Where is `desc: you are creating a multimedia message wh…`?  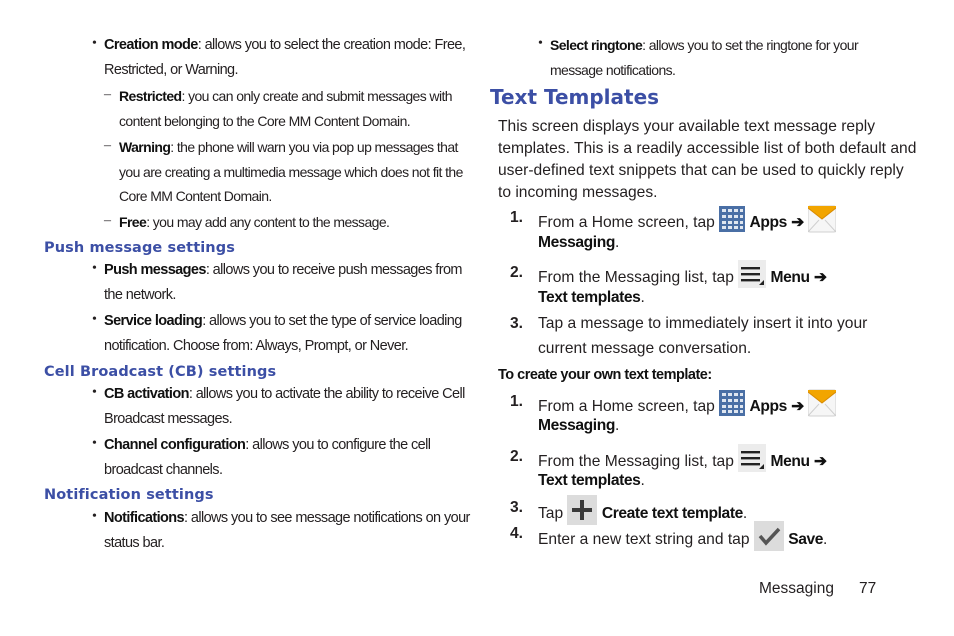
desc: you are creating a multimedia message wh… is located at coordinates (291, 171).